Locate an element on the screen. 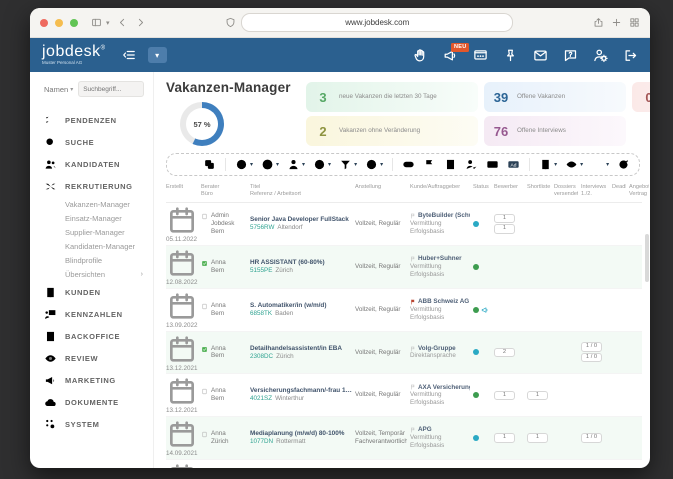 Image resolution: width=673 pixels, height=479 pixels. applicants-count: 2 is located at coordinates (504, 352).